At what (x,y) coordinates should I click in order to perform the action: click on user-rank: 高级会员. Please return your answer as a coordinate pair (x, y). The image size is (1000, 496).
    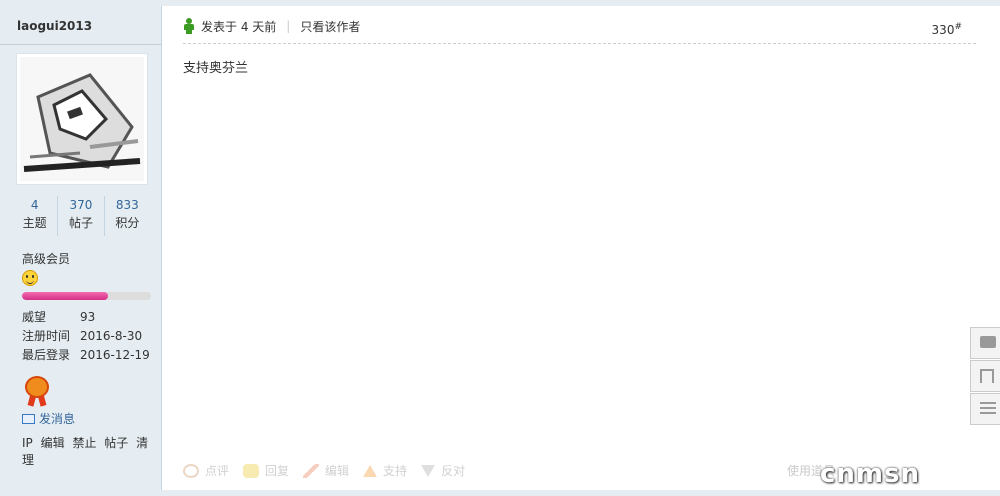
    Looking at the image, I should click on (46, 258).